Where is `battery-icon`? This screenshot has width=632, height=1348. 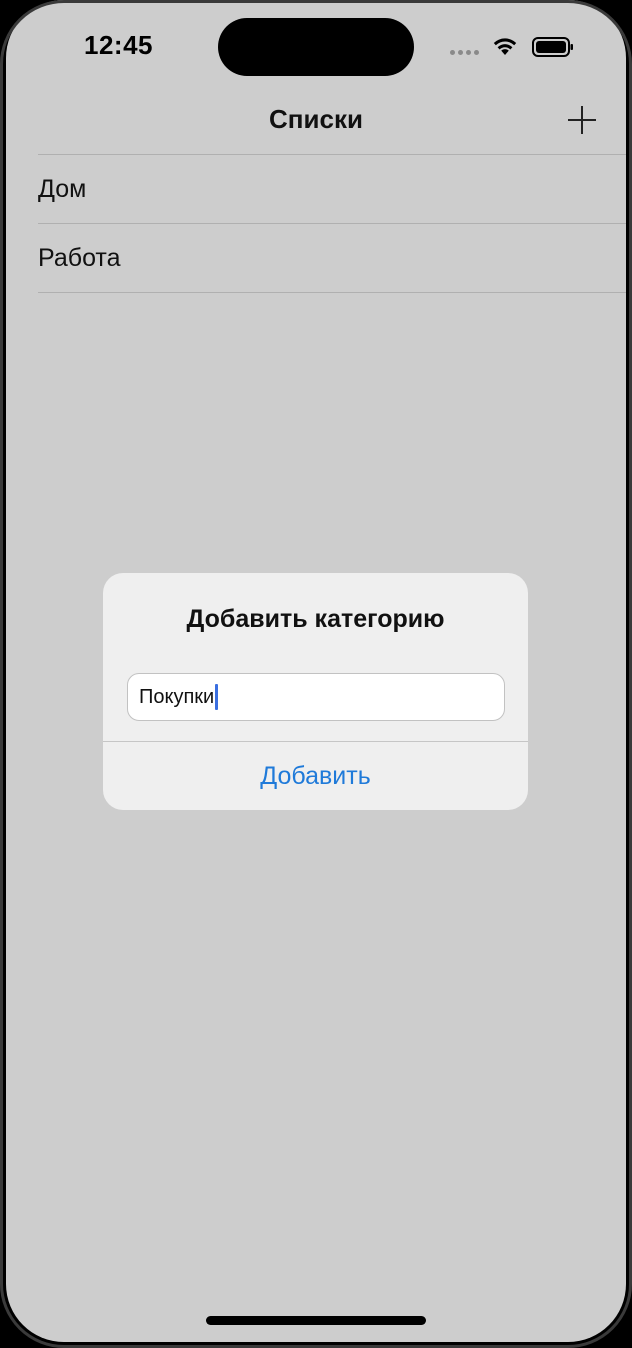 battery-icon is located at coordinates (552, 47).